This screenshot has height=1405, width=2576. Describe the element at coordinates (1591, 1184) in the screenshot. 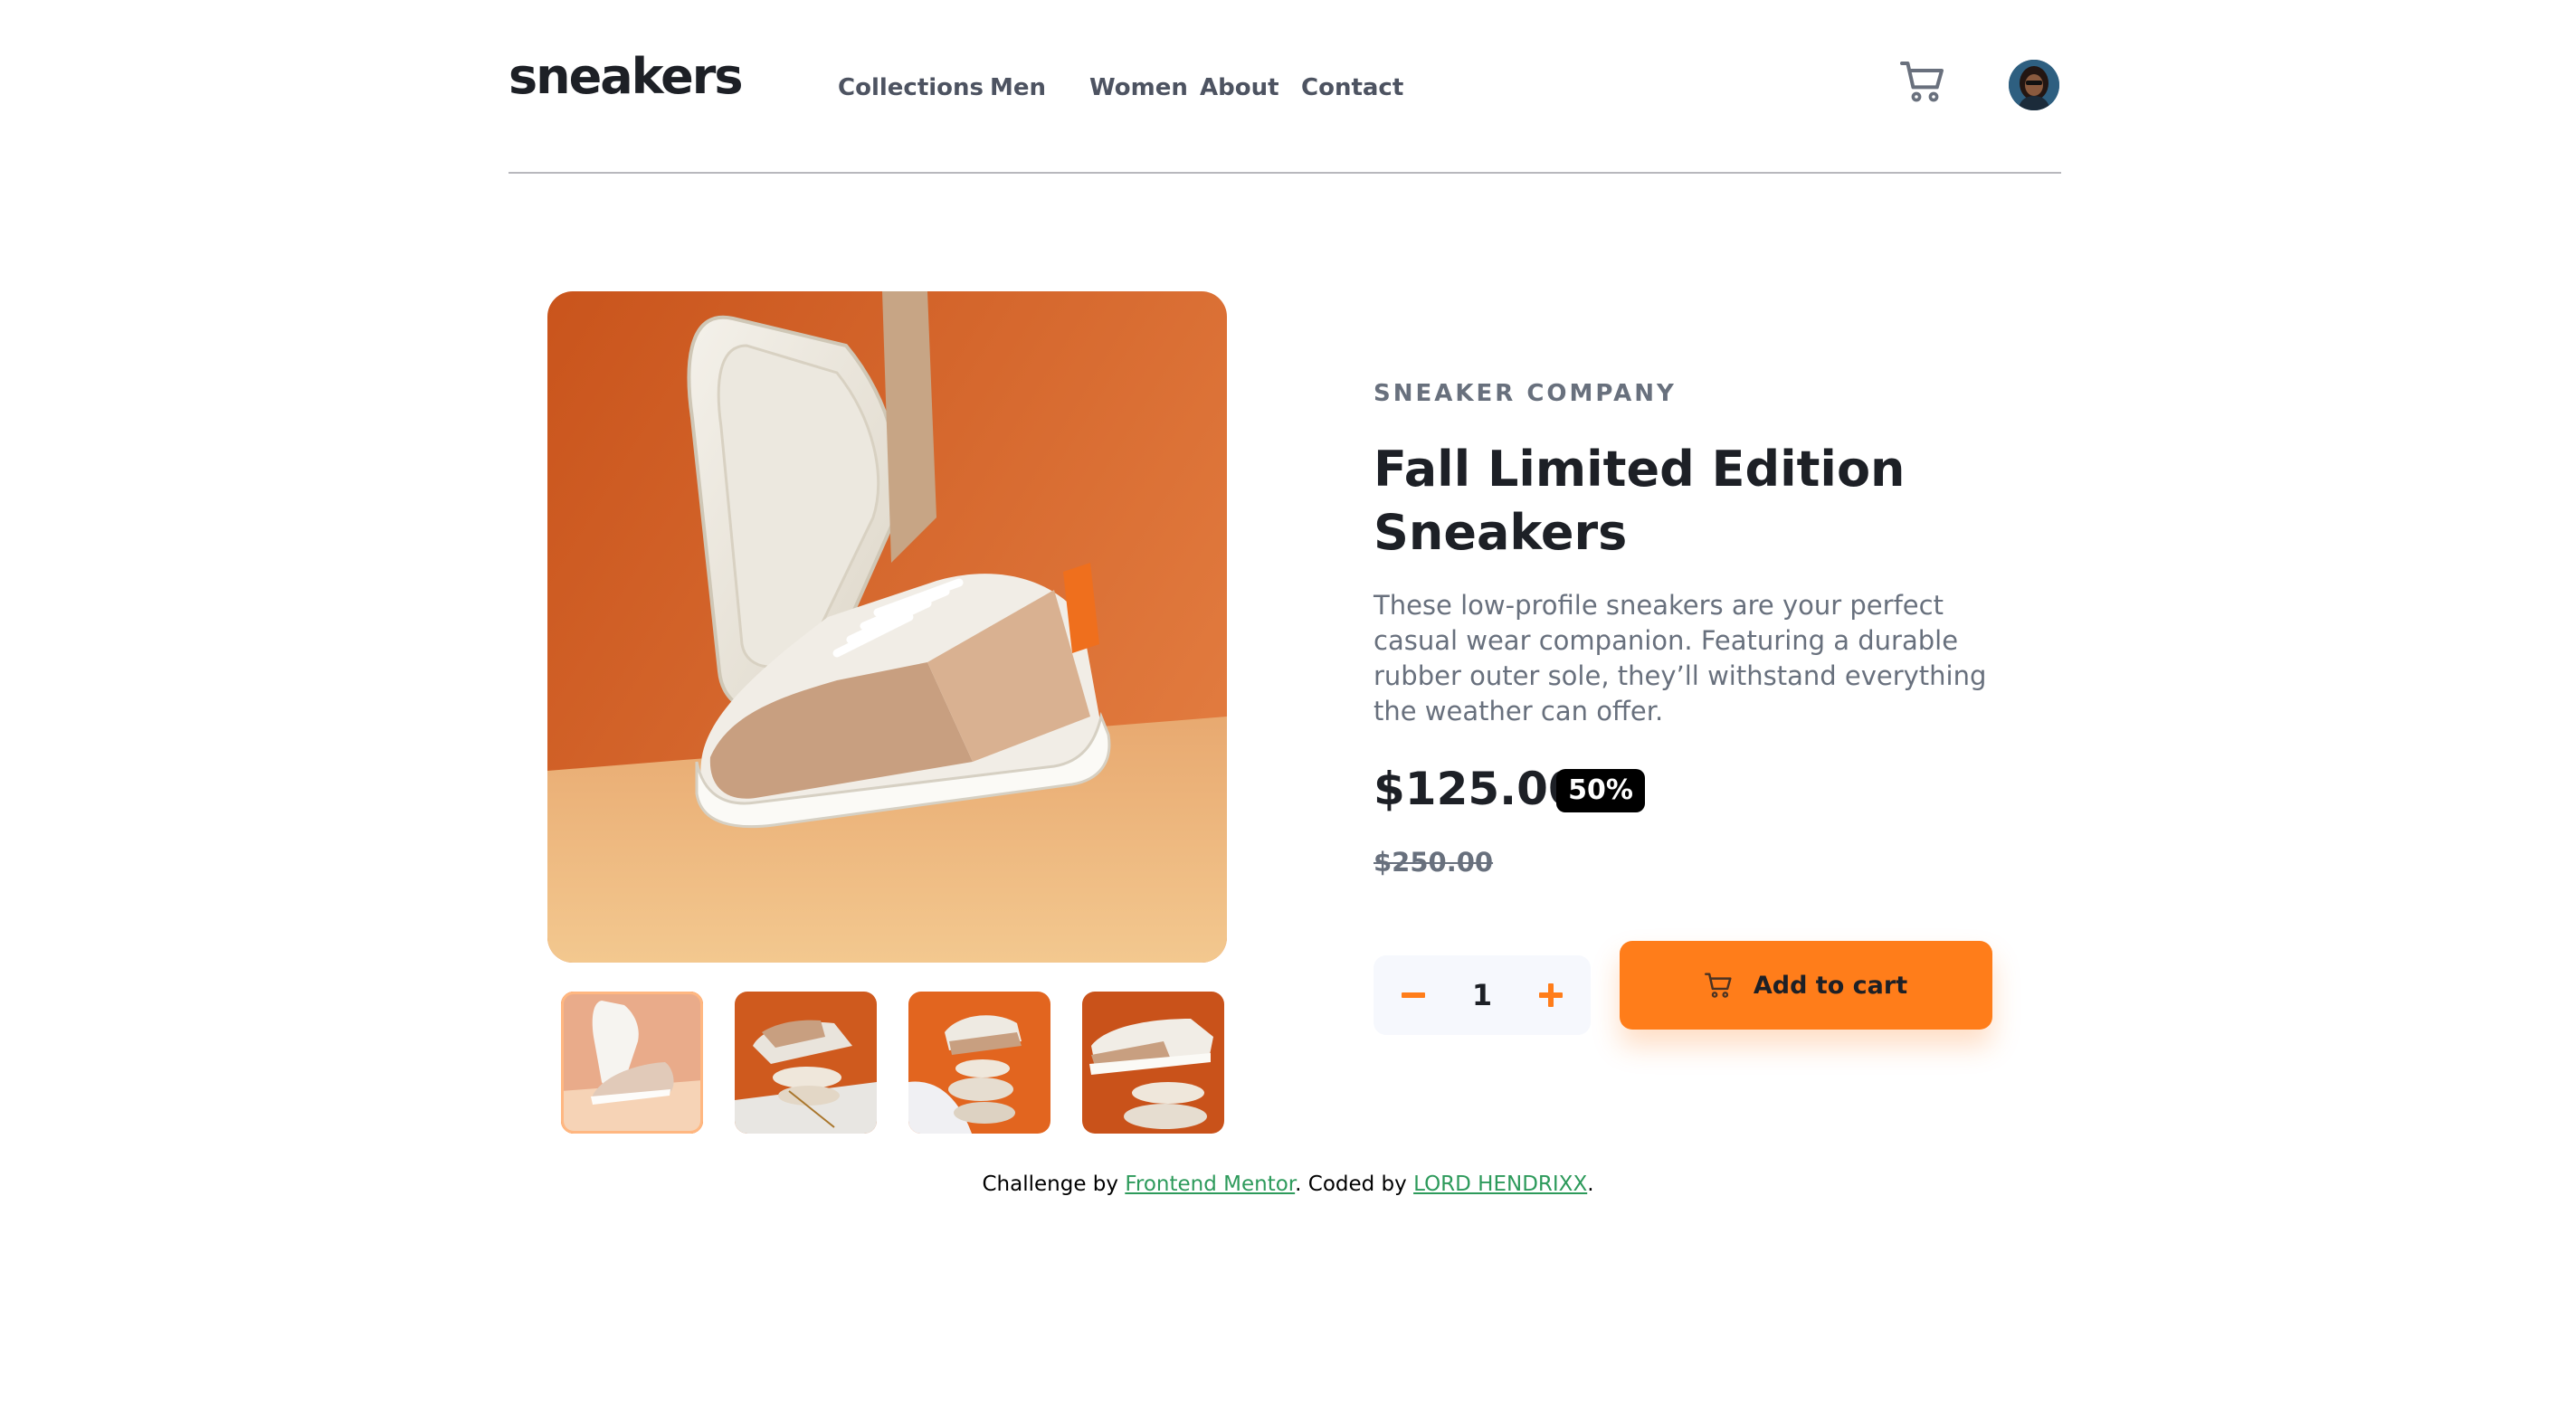

I see `attribution-suffix: .` at that location.